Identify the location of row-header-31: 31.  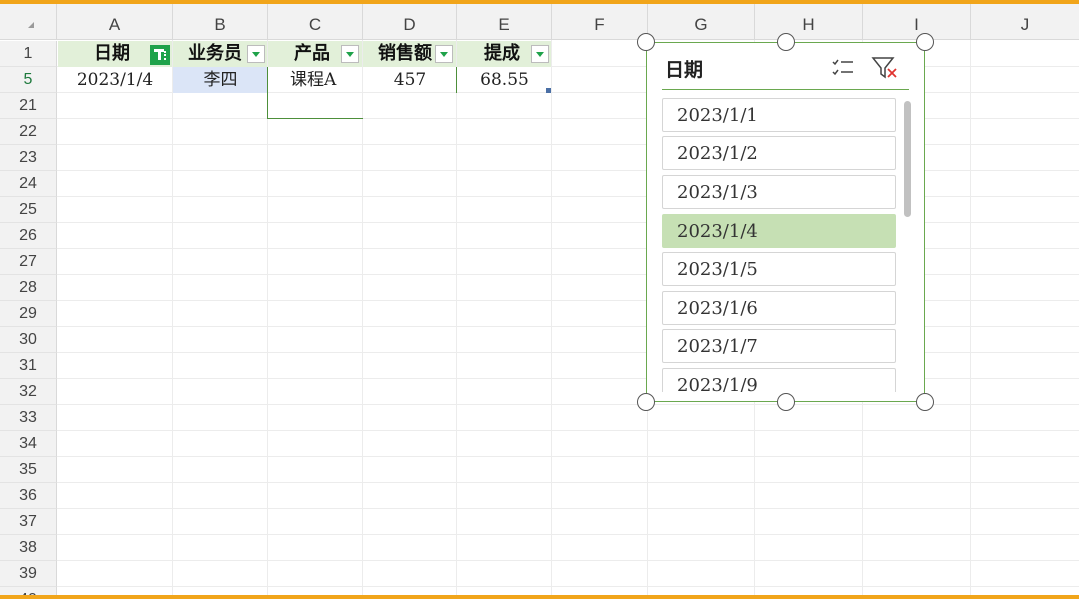
(28, 366).